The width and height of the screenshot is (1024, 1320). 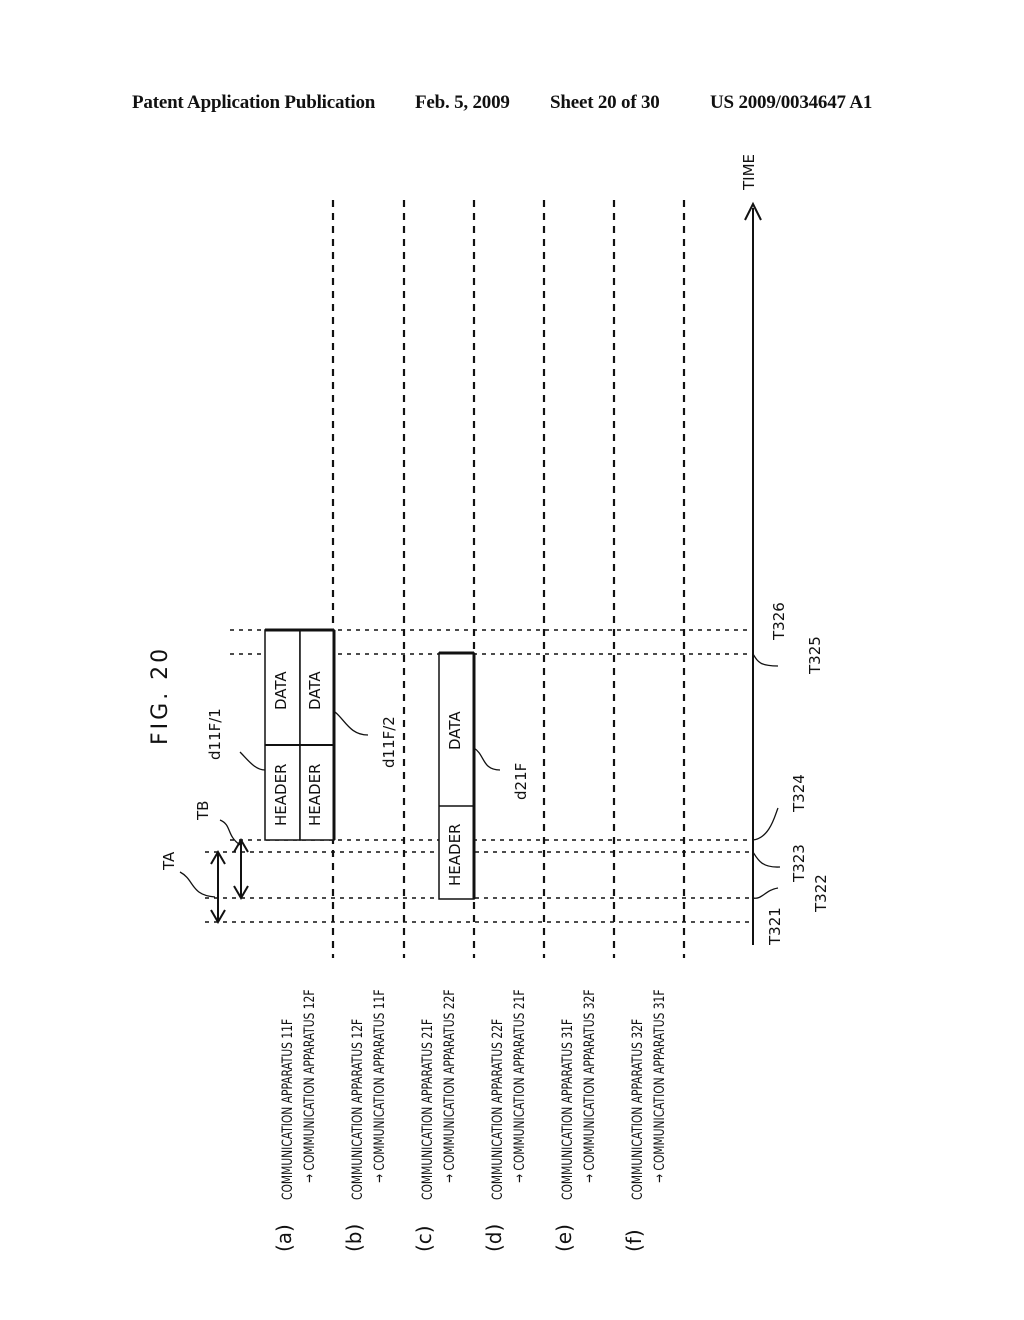 What do you see at coordinates (424, 1238) in the screenshot?
I see `row-c-letter: (c)` at bounding box center [424, 1238].